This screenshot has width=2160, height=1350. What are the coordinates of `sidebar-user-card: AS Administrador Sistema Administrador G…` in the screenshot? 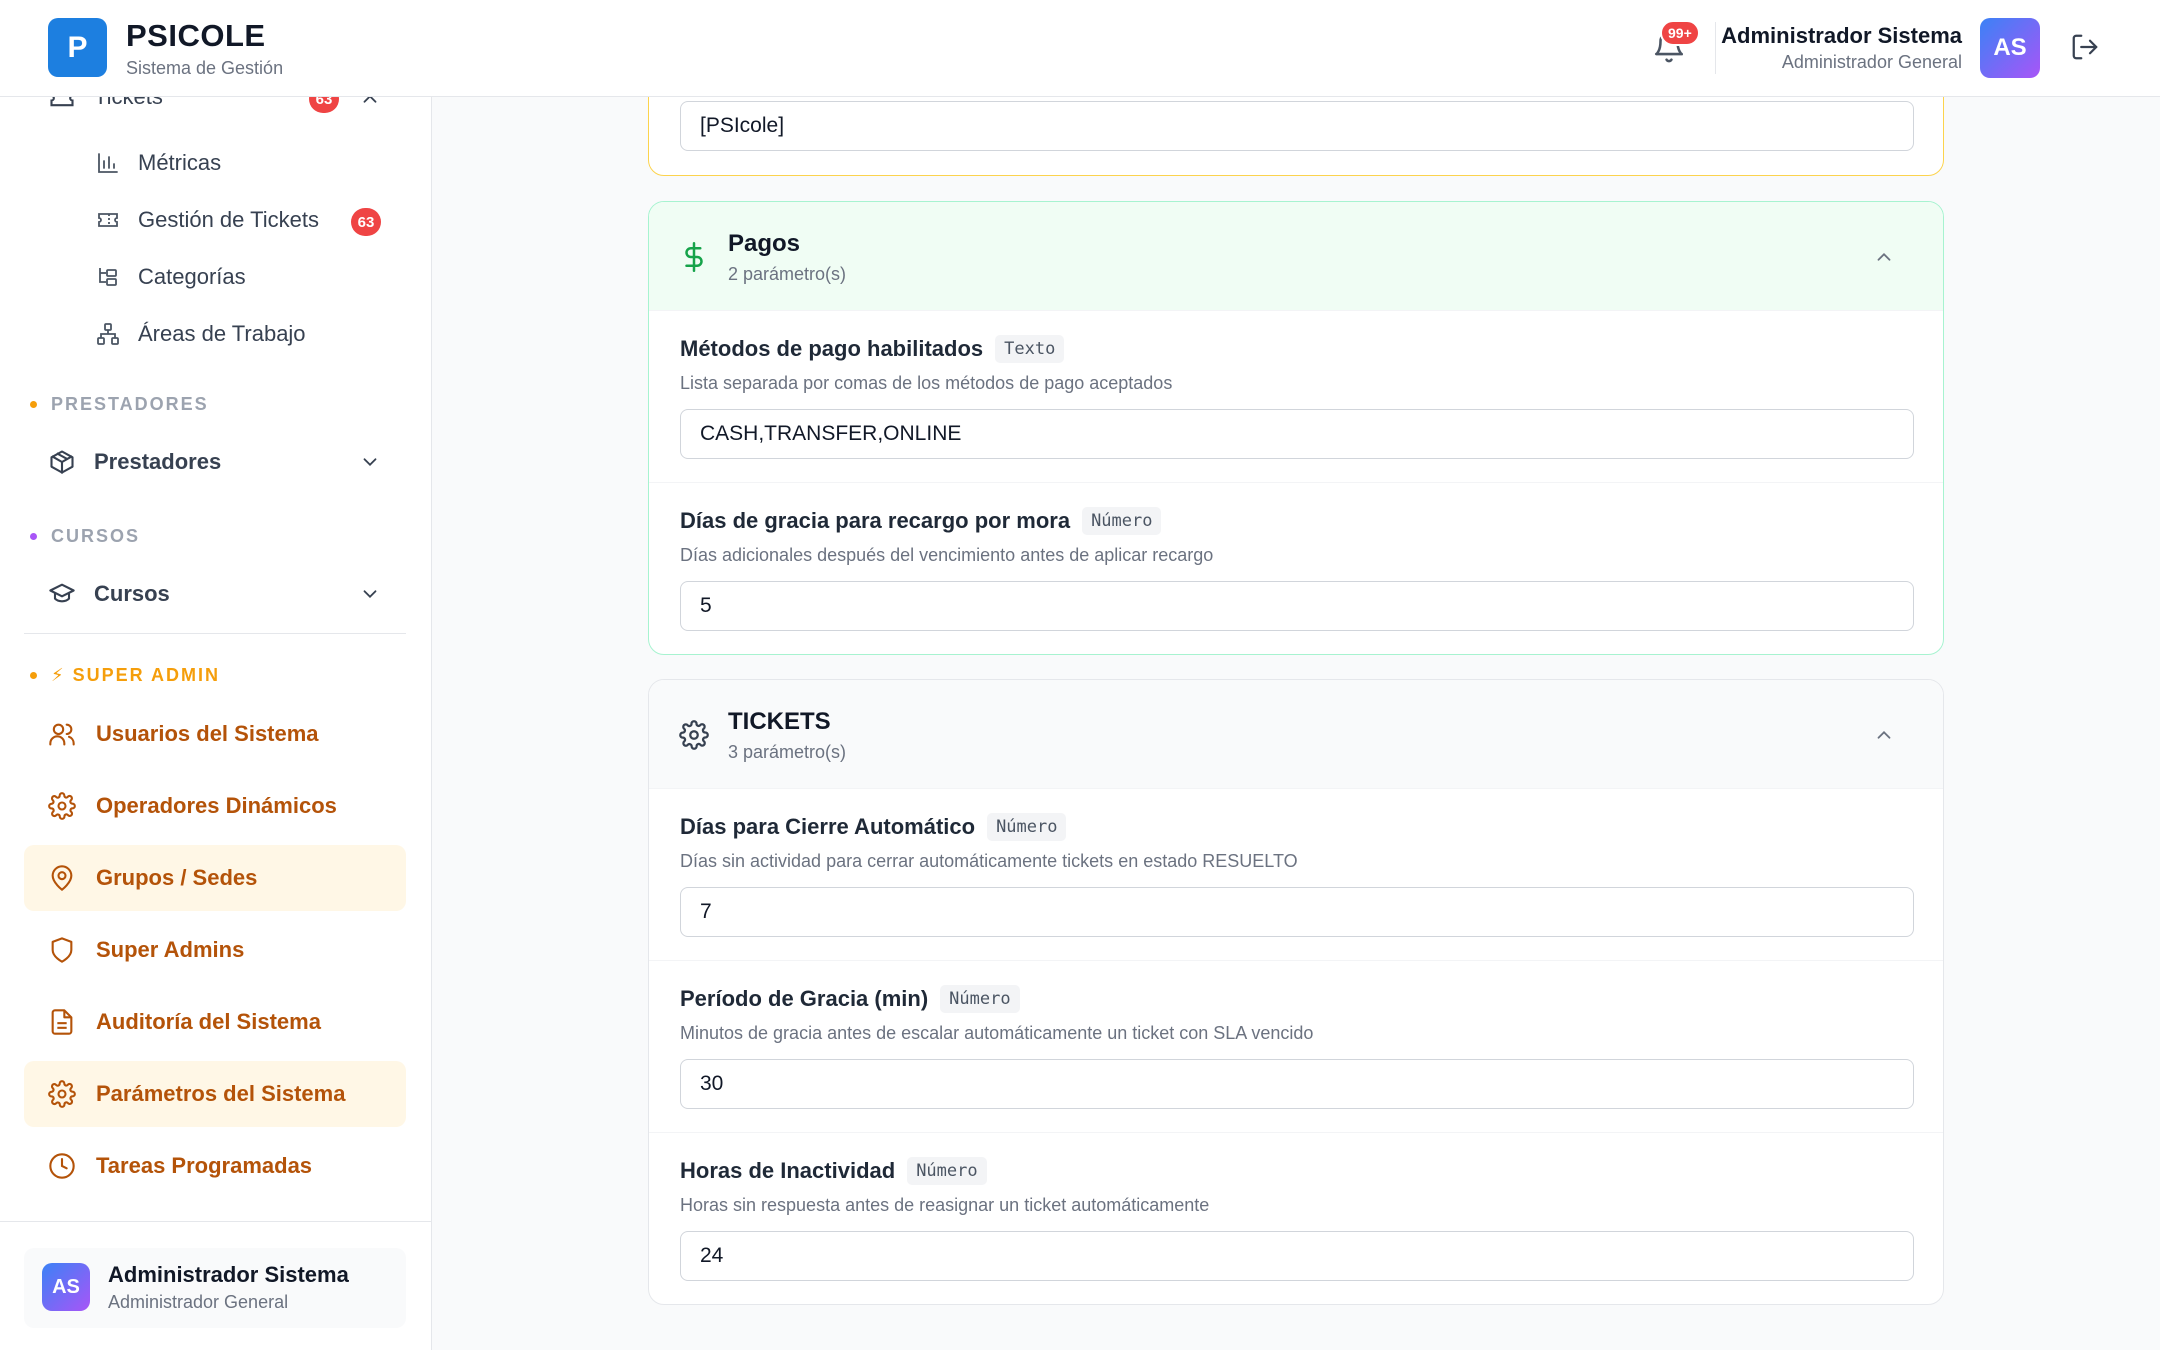 It's located at (215, 1288).